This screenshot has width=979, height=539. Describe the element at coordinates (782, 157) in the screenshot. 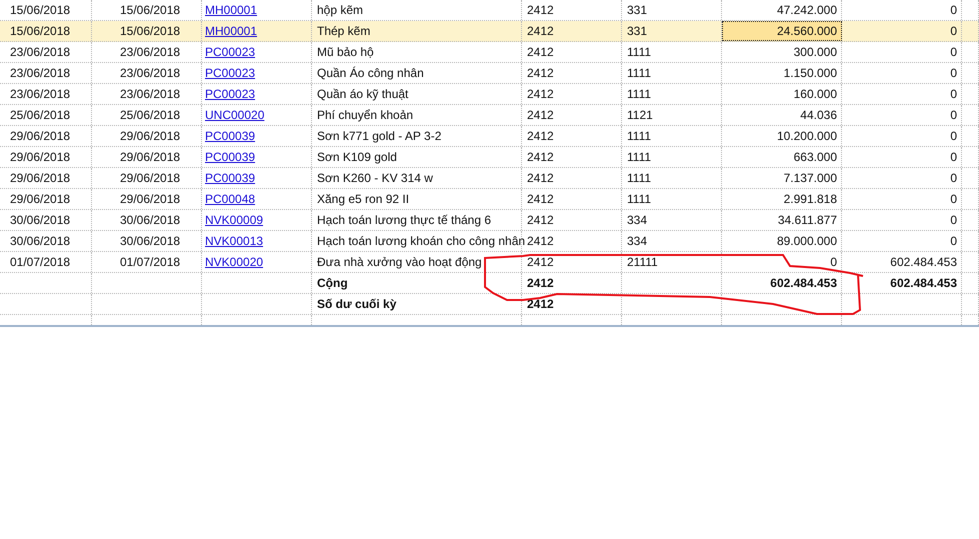

I see `table-cell: 663.000` at that location.